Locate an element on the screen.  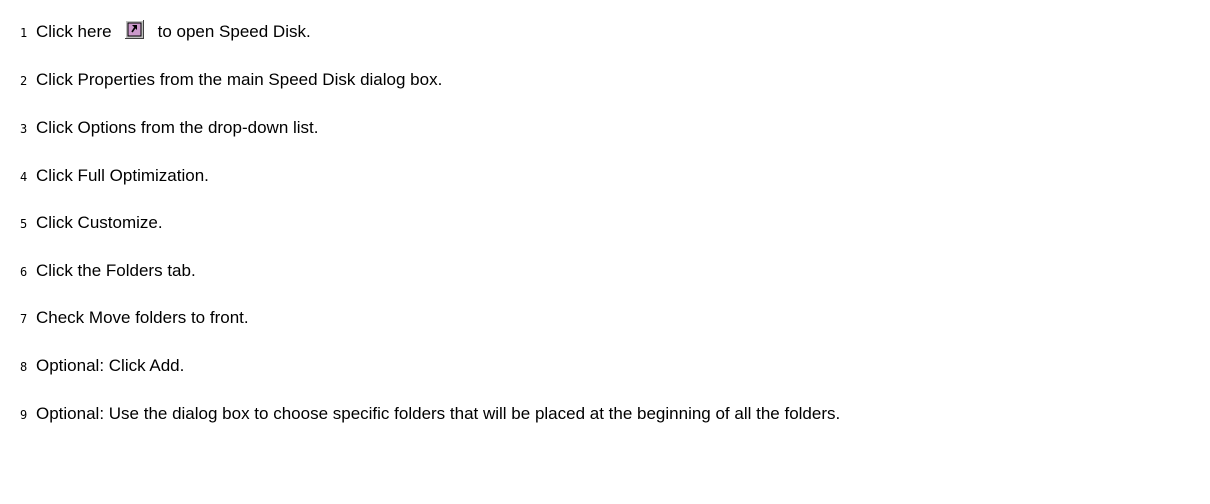
step-3: 3 Click Options from the drop-down list. is located at coordinates (603, 127).